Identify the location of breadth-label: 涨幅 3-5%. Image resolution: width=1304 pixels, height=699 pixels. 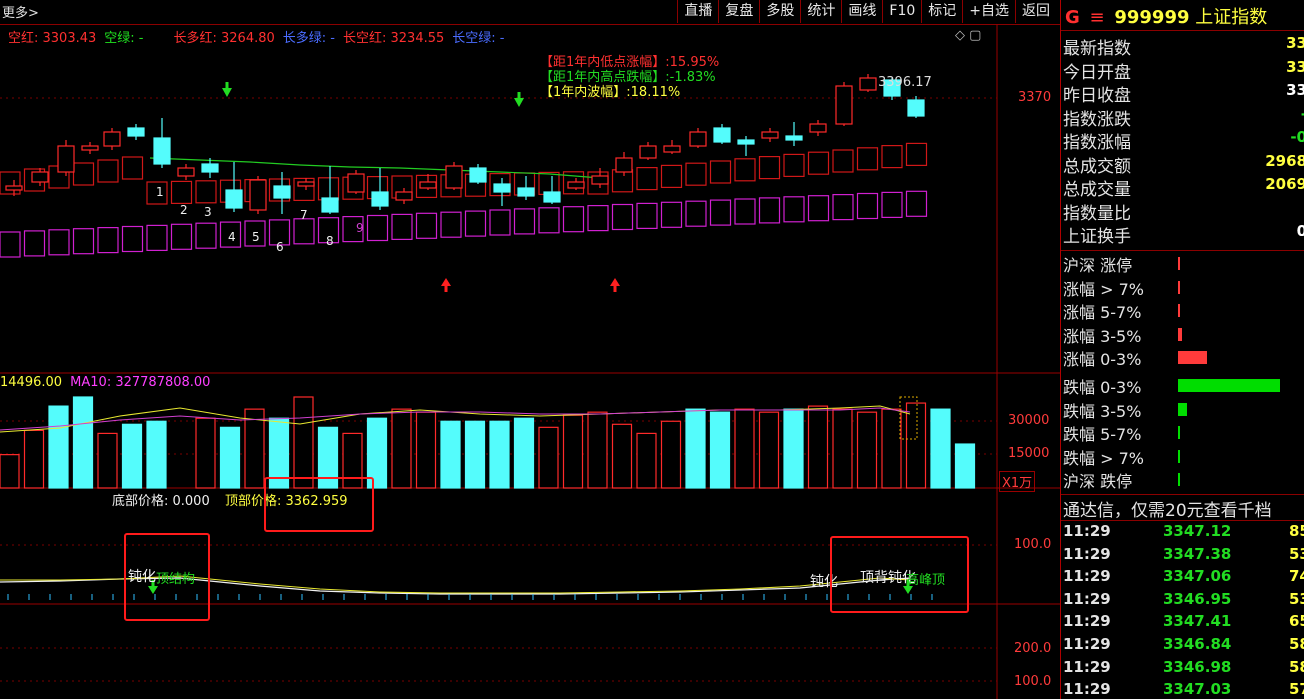
(1102, 336).